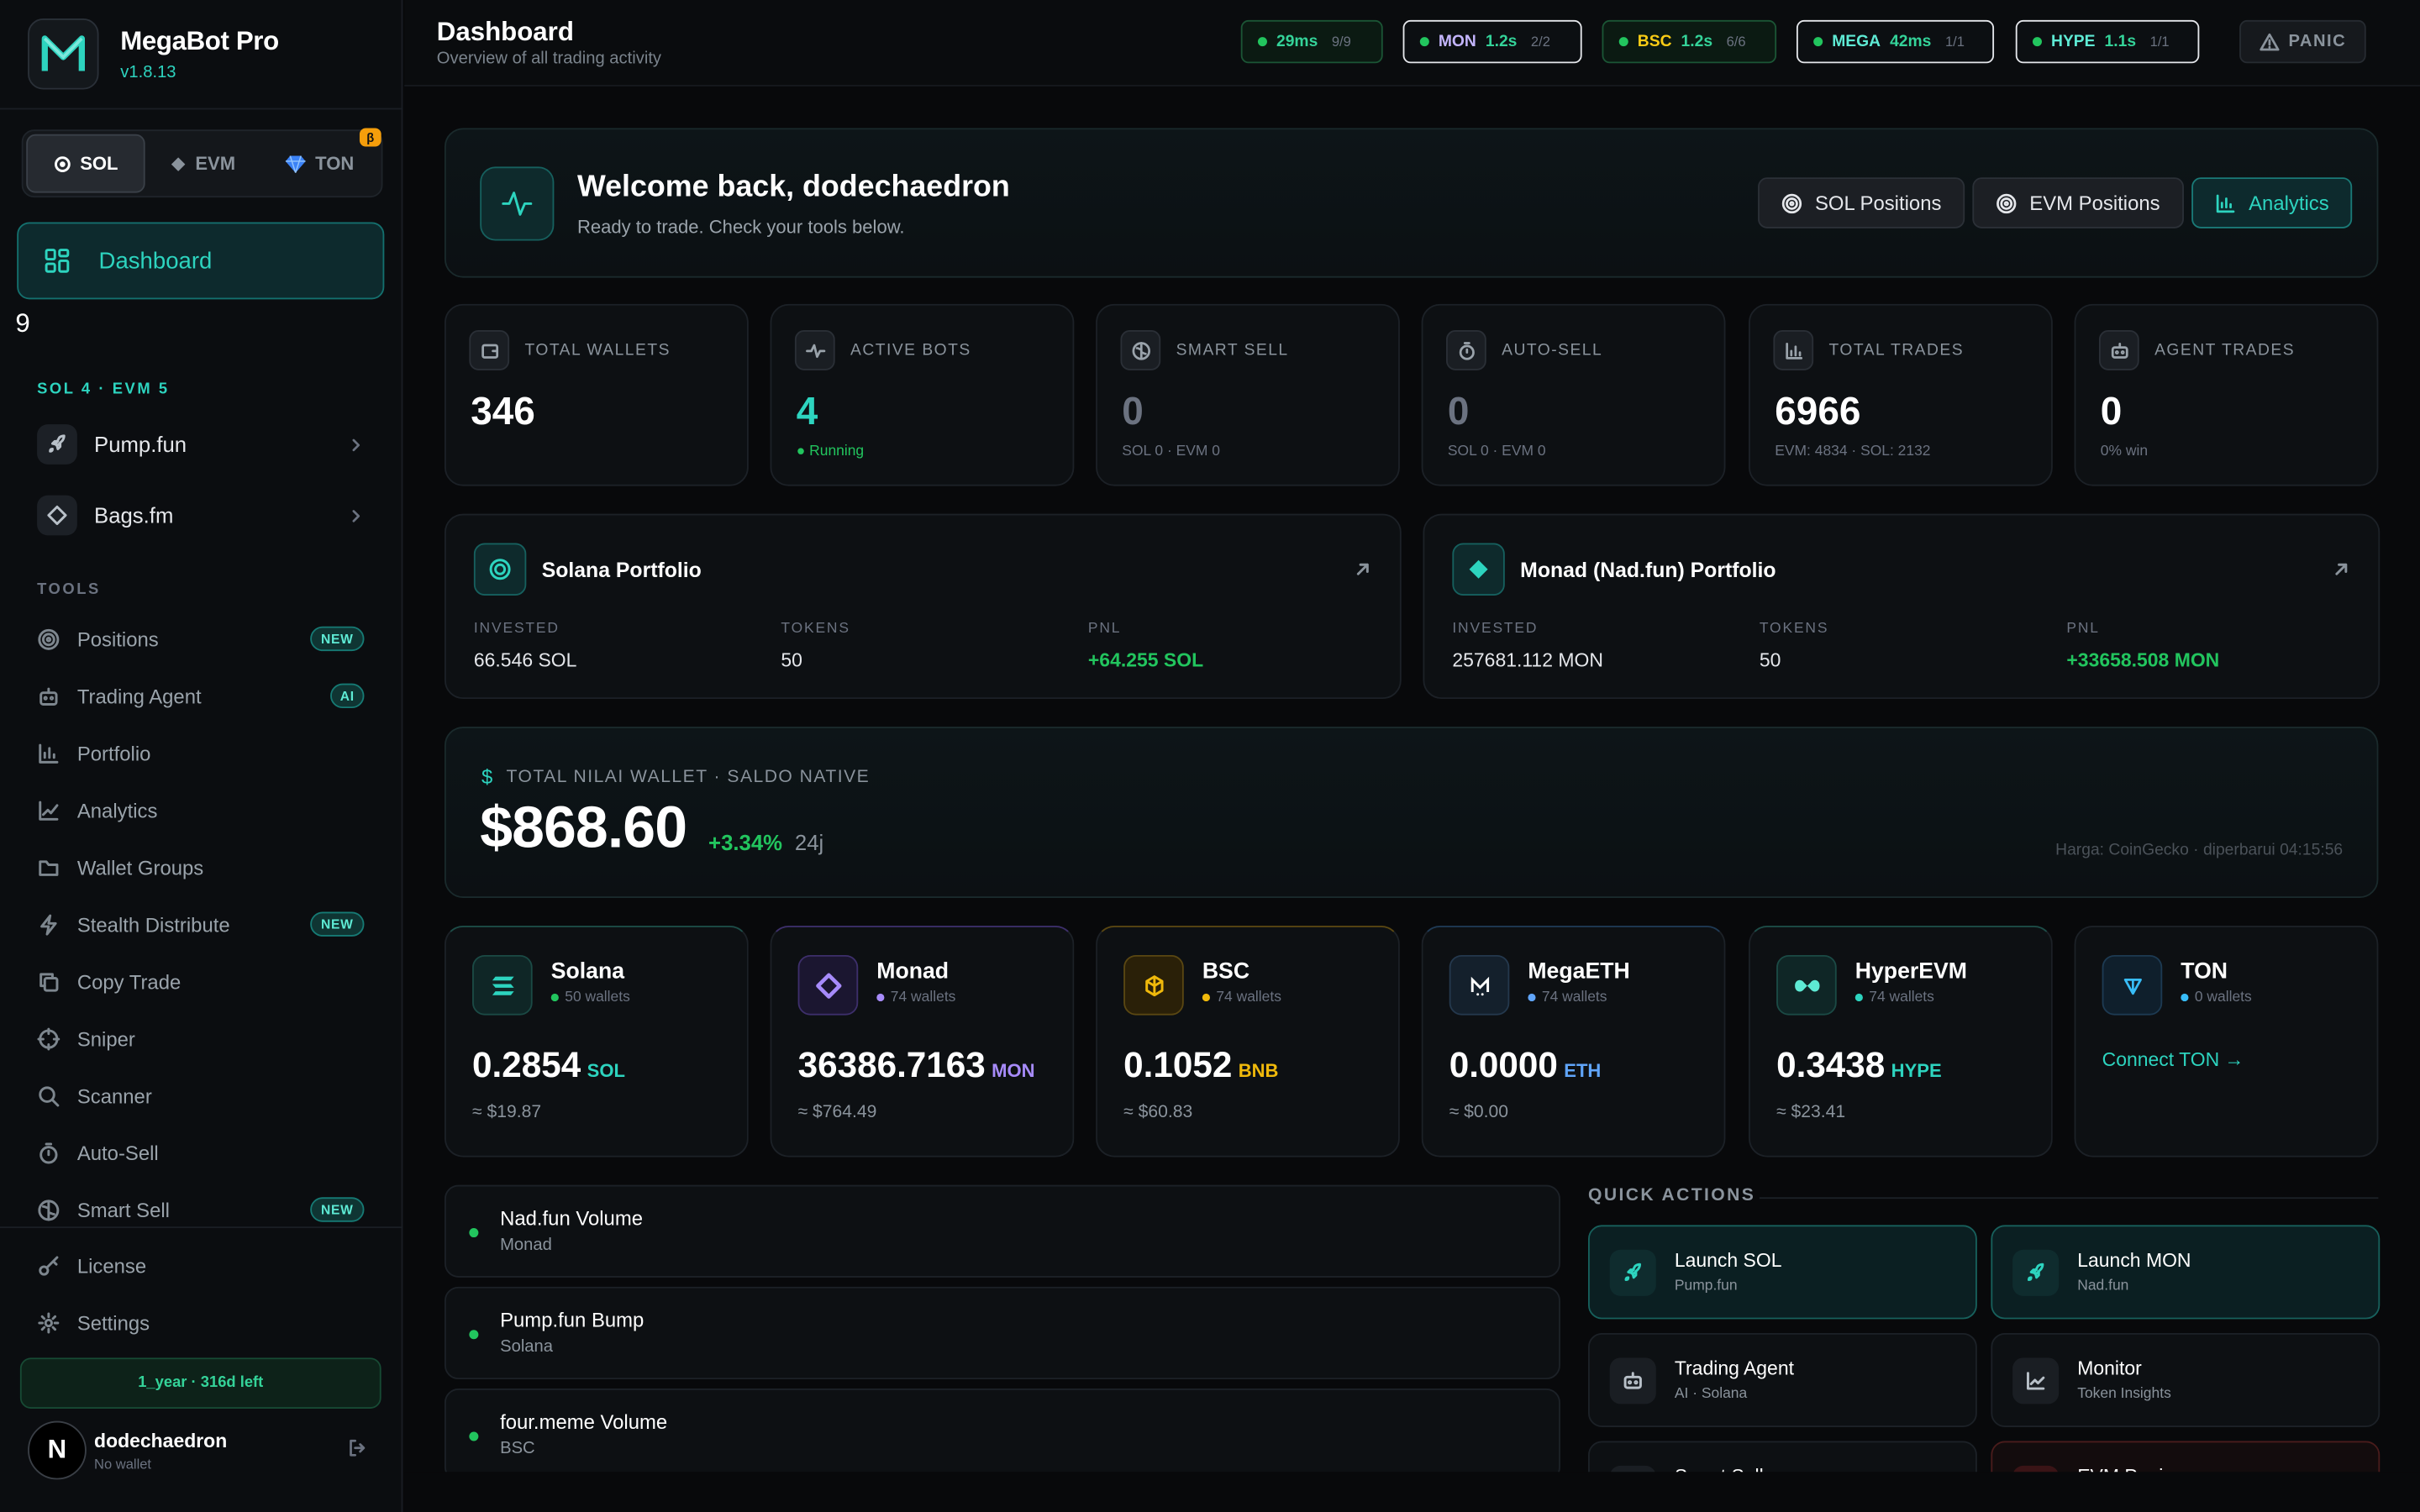  I want to click on tool-stealth-distribute: Stealth Distribute NEW, so click(201, 924).